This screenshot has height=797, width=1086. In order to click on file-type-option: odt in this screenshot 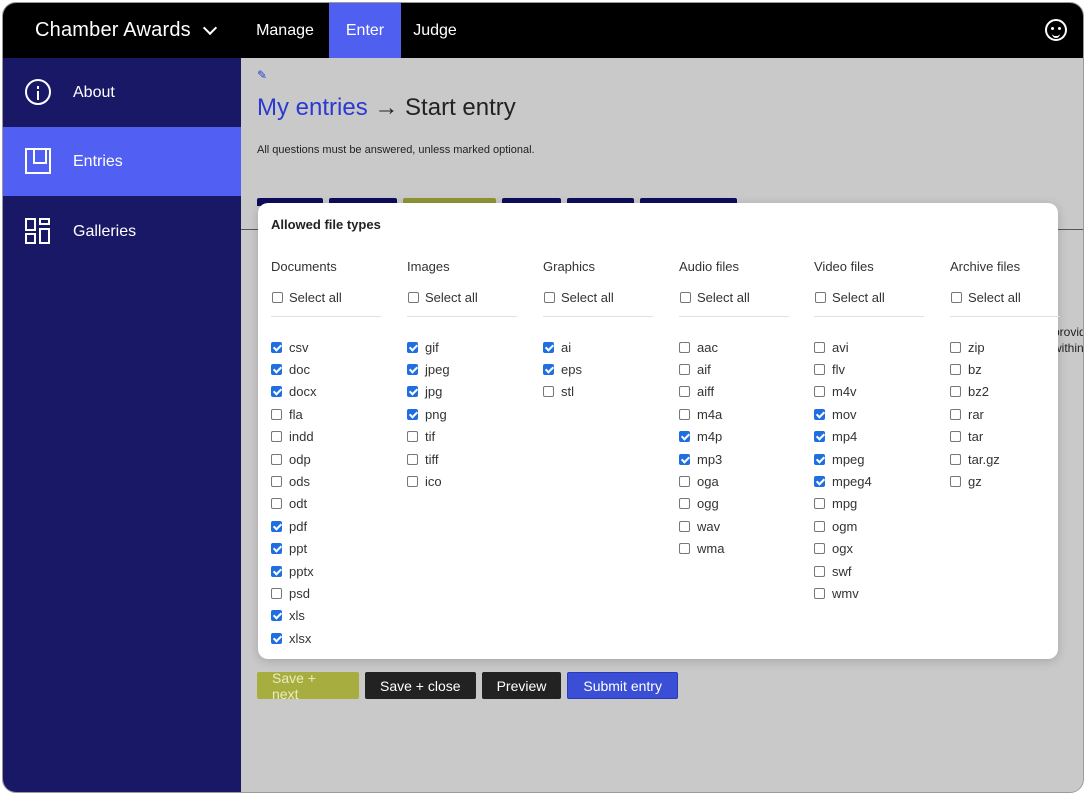, I will do `click(326, 504)`.